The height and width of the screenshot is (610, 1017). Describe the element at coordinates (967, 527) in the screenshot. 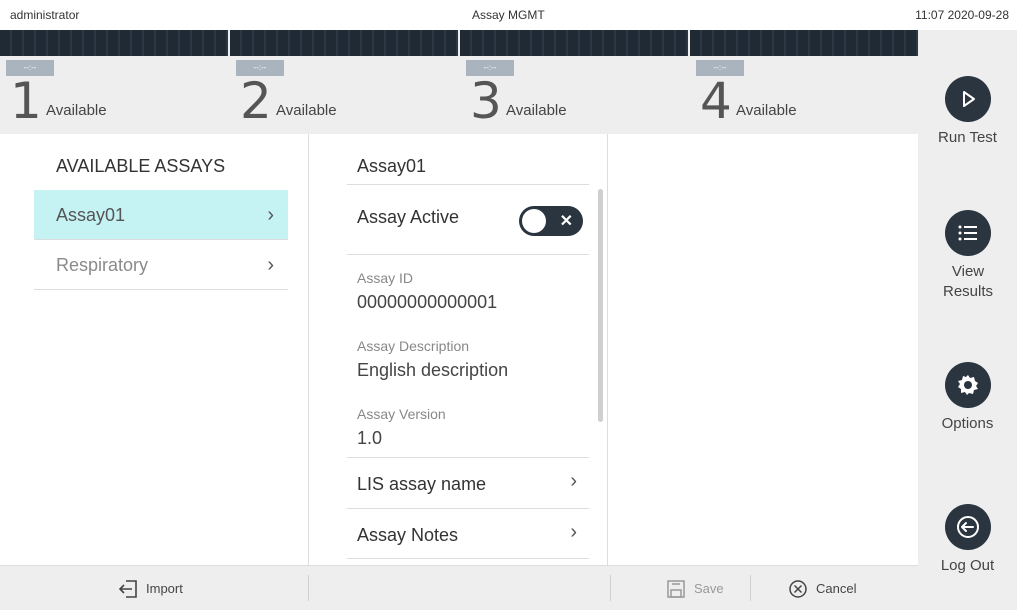

I see `logout-icon` at that location.